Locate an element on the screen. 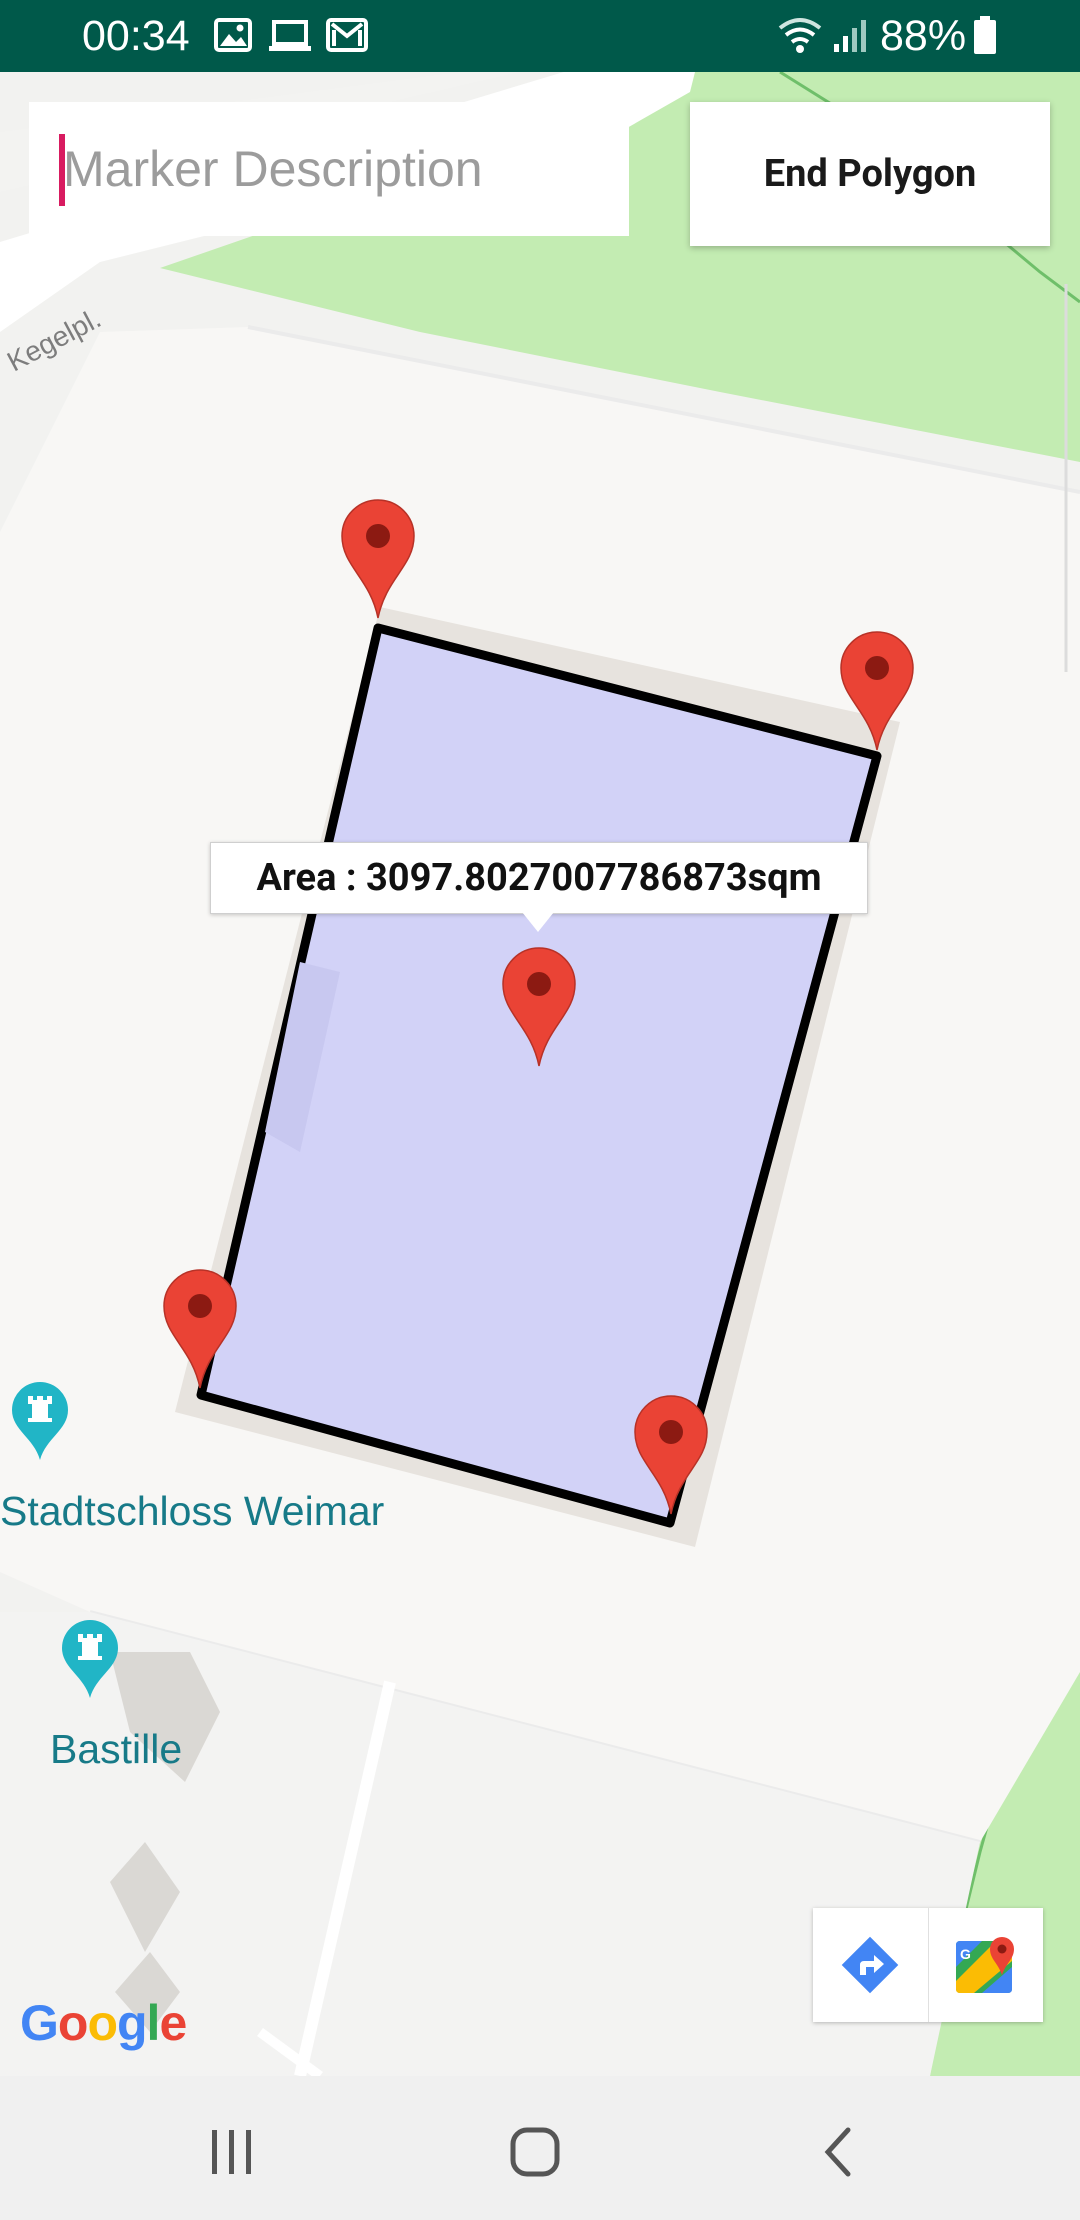  svg-text: G is located at coordinates (965, 1954).